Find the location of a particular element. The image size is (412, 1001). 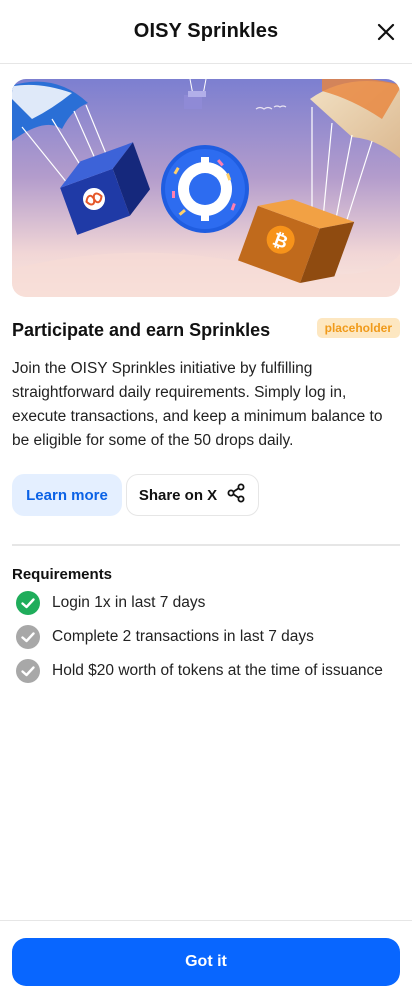

share-on-x-button: Share on X is located at coordinates (192, 495).